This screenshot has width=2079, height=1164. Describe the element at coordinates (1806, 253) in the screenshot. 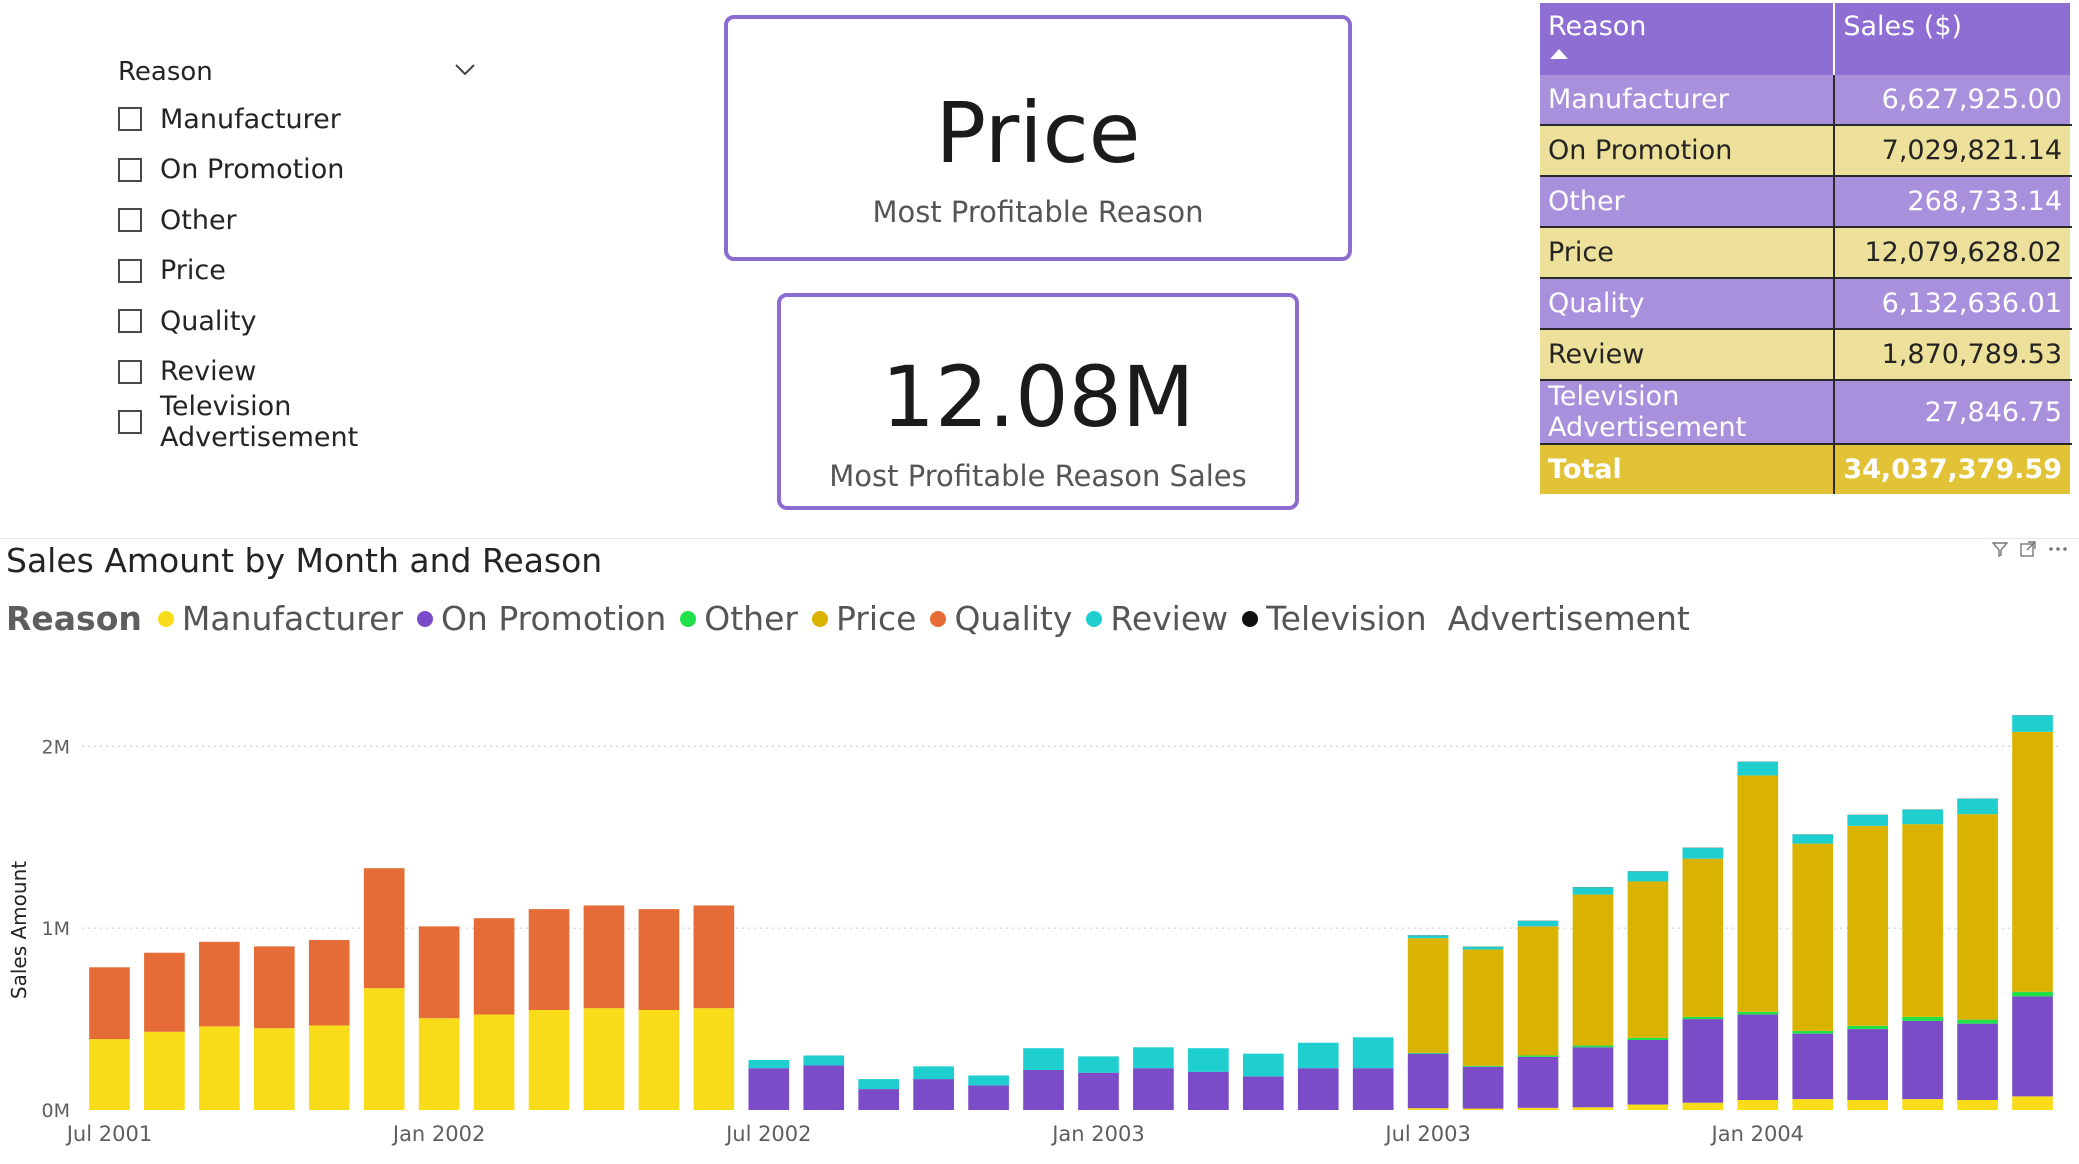

I see `table-row: Price 12,079,628.02` at that location.